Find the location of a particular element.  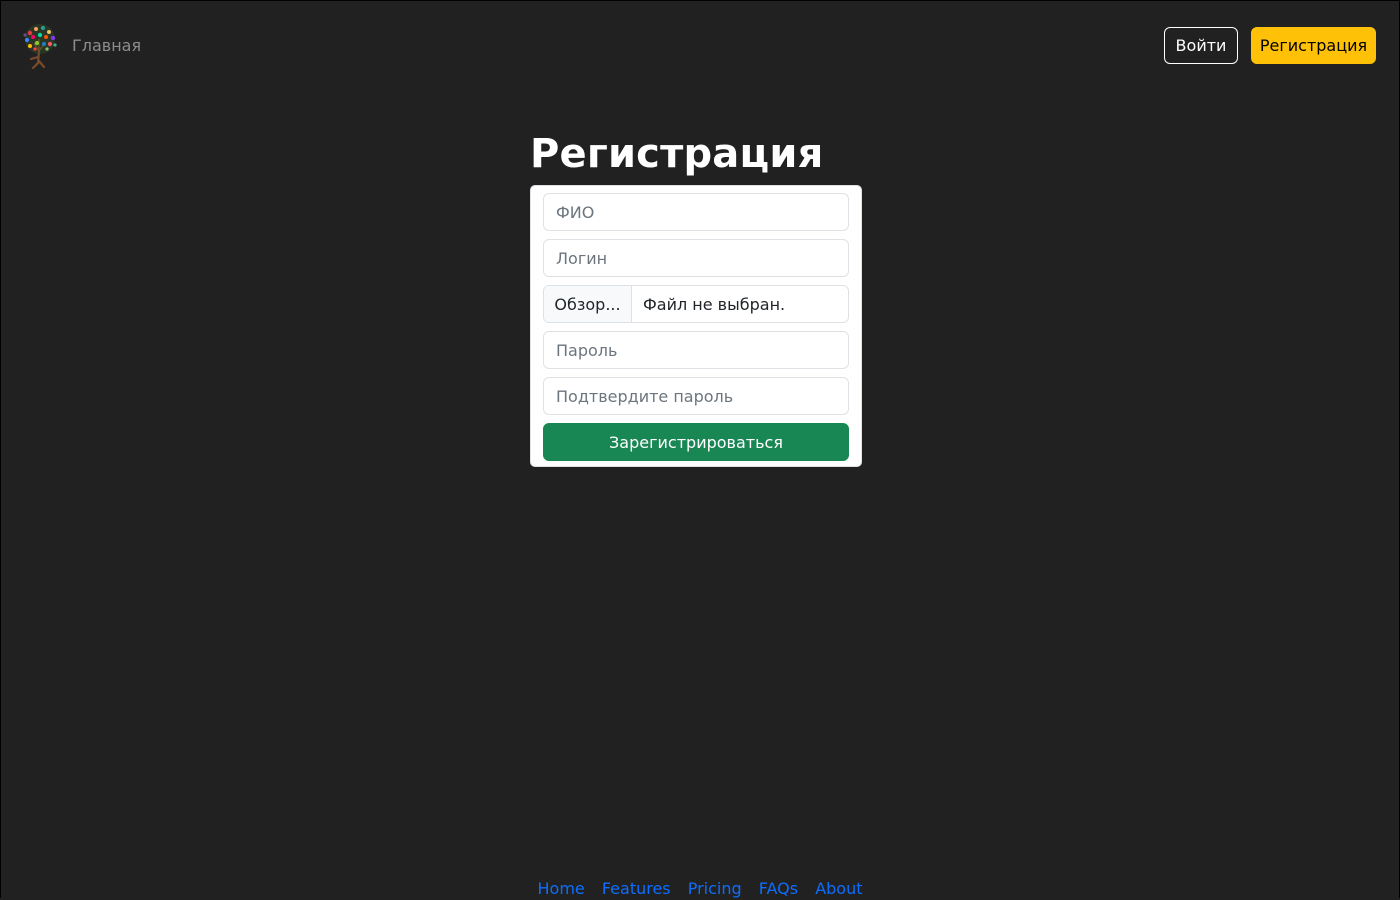

login-button: Войти is located at coordinates (1201, 45).